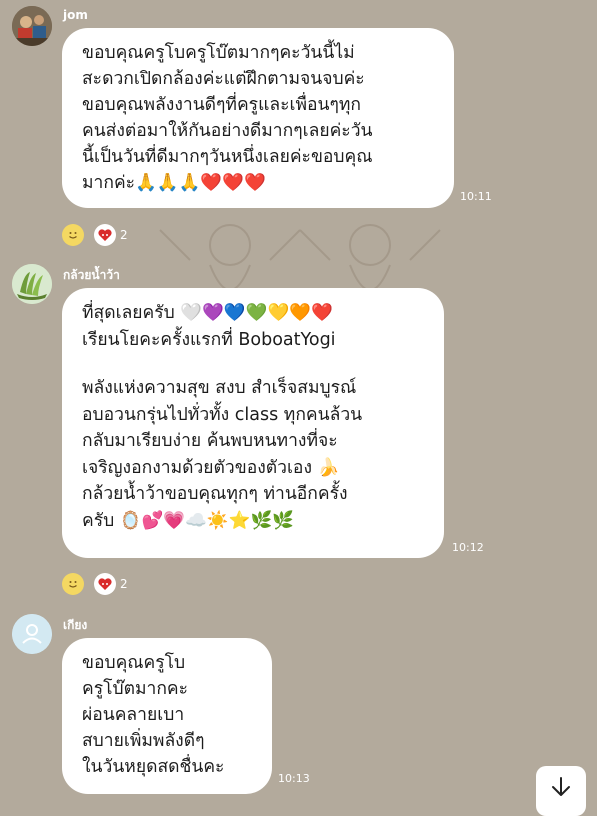 The image size is (597, 816). I want to click on scroll-down-button, so click(561, 791).